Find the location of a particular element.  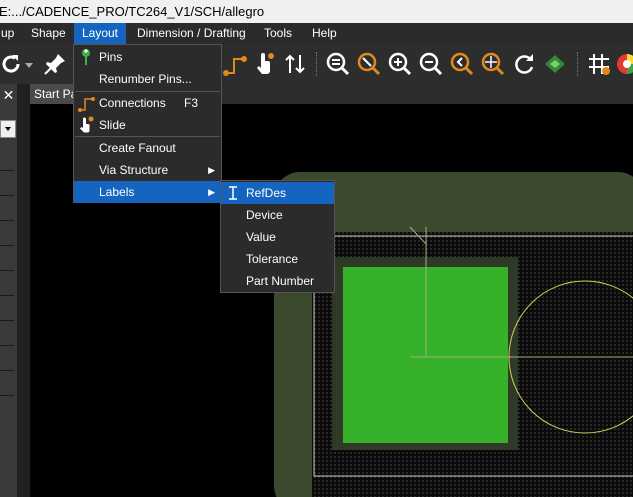

zoom-center-icon is located at coordinates (493, 64).